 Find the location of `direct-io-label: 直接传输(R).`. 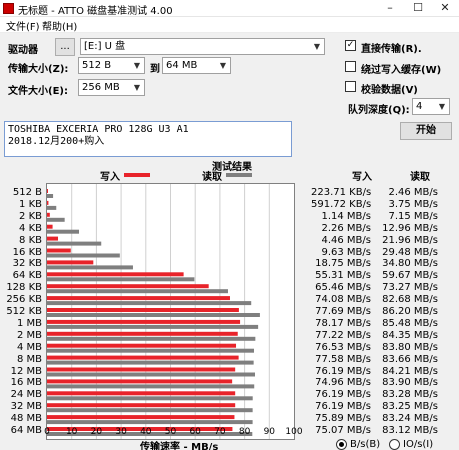

direct-io-label: 直接传输(R). is located at coordinates (391, 49).